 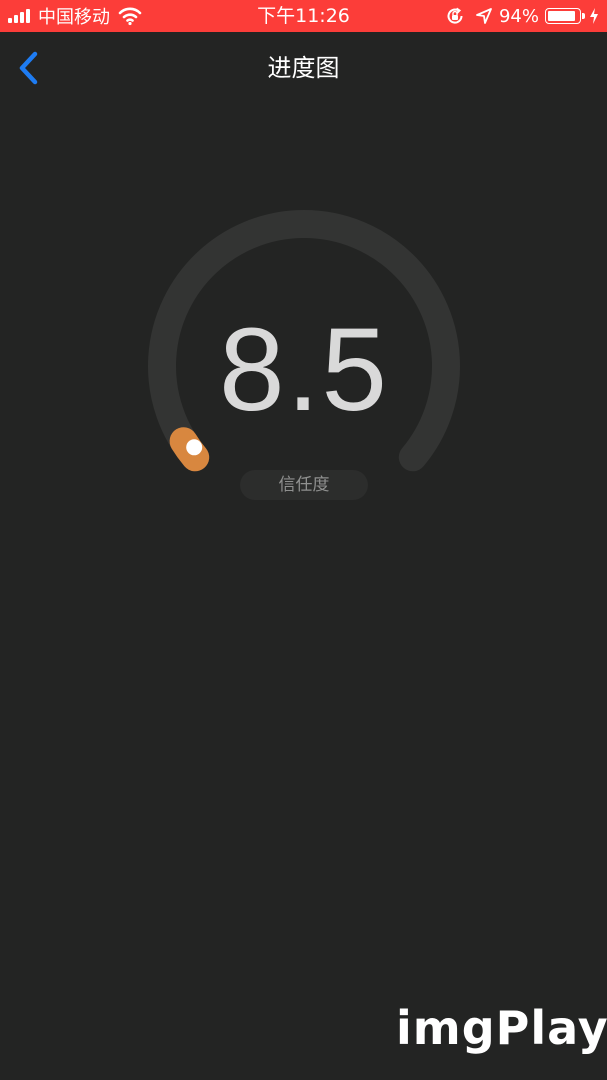 What do you see at coordinates (304, 370) in the screenshot?
I see `gauge-value: 8.5` at bounding box center [304, 370].